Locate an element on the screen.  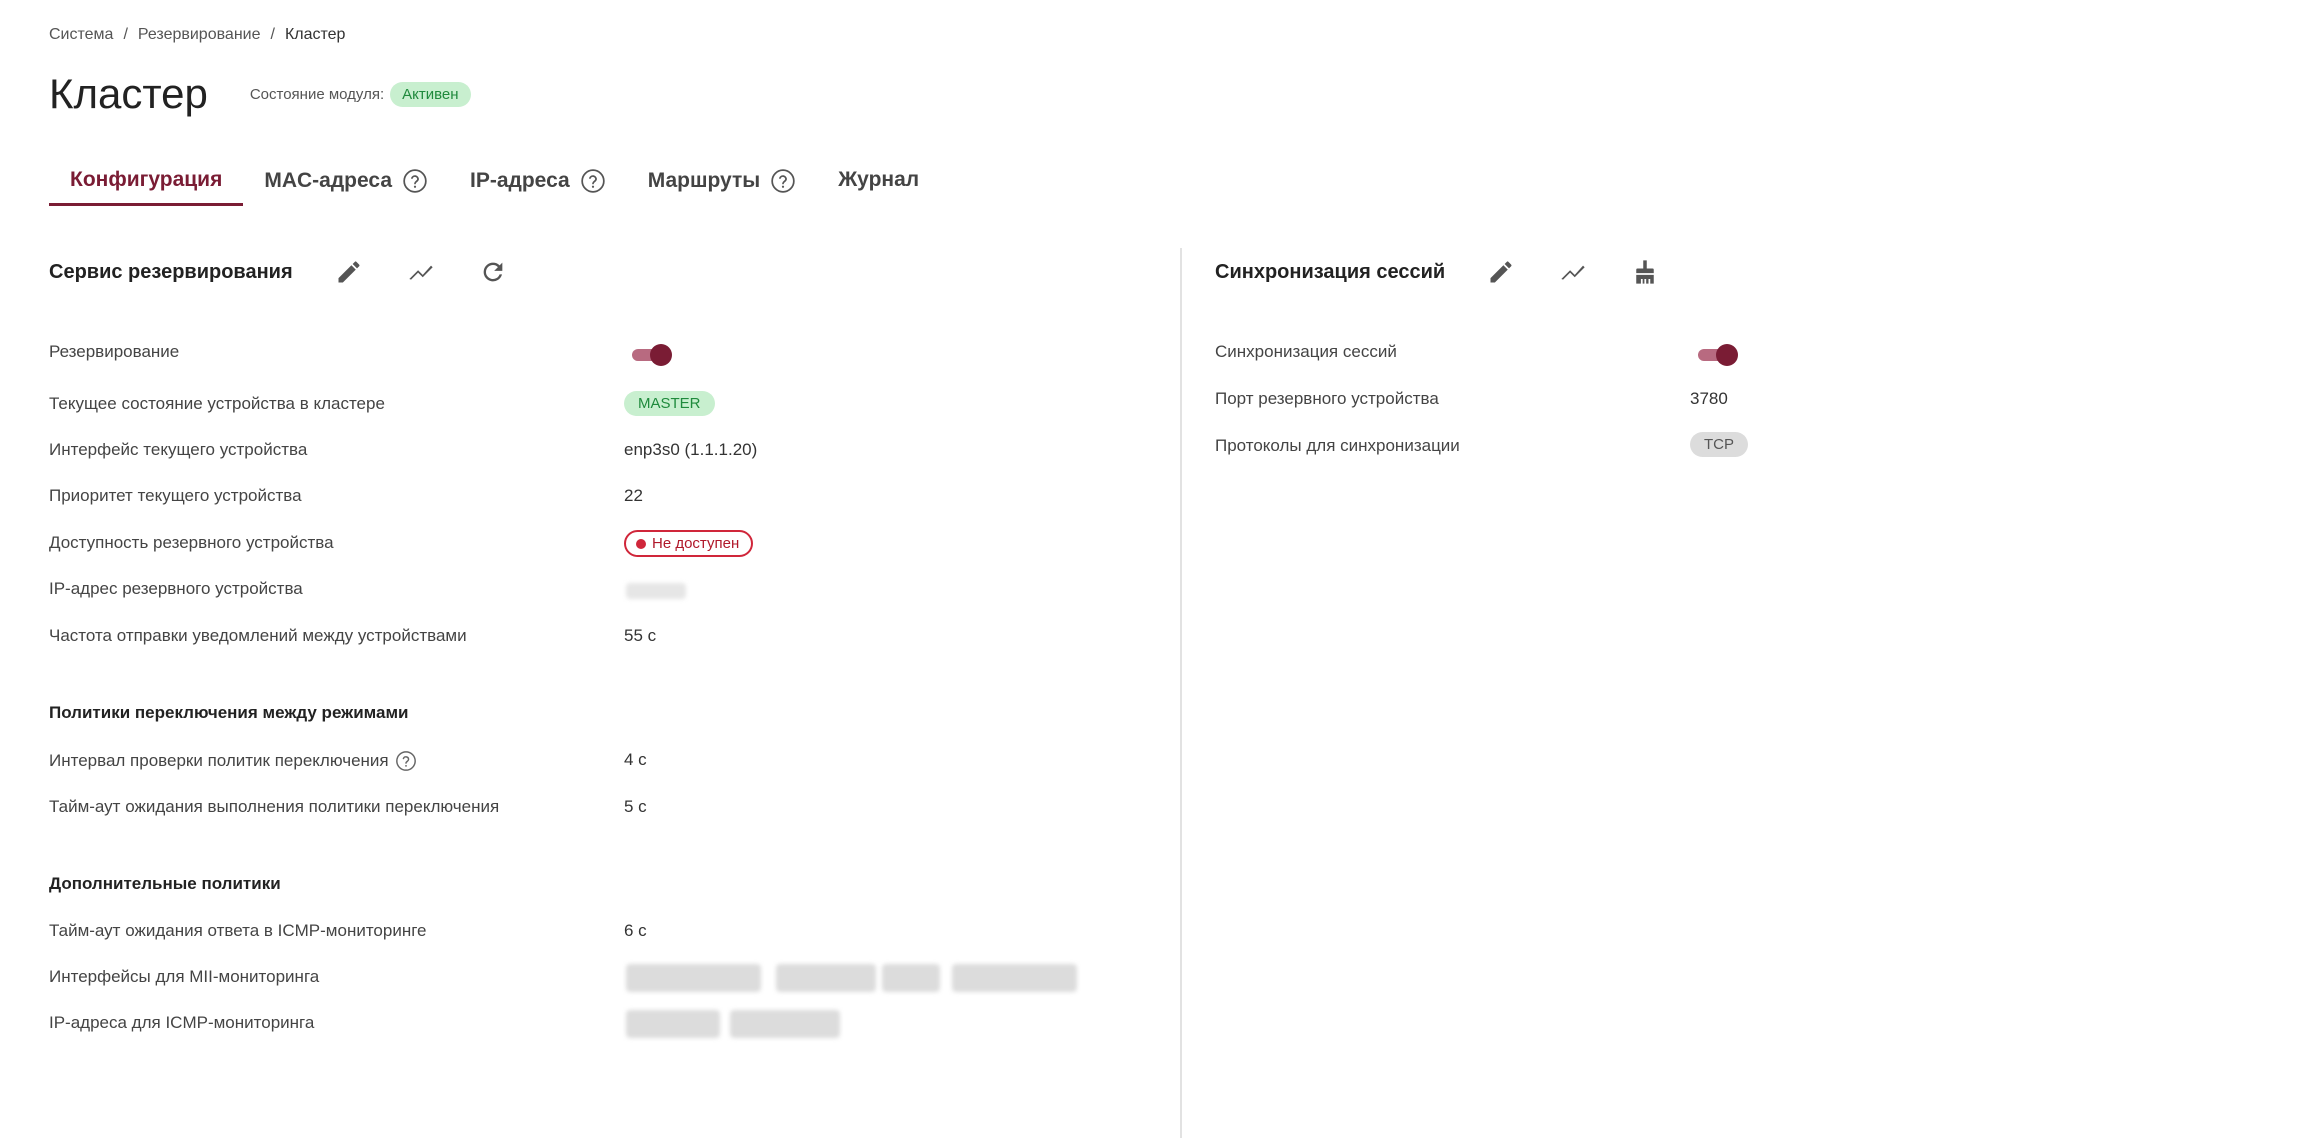
value-priority: 22 is located at coordinates (633, 495).